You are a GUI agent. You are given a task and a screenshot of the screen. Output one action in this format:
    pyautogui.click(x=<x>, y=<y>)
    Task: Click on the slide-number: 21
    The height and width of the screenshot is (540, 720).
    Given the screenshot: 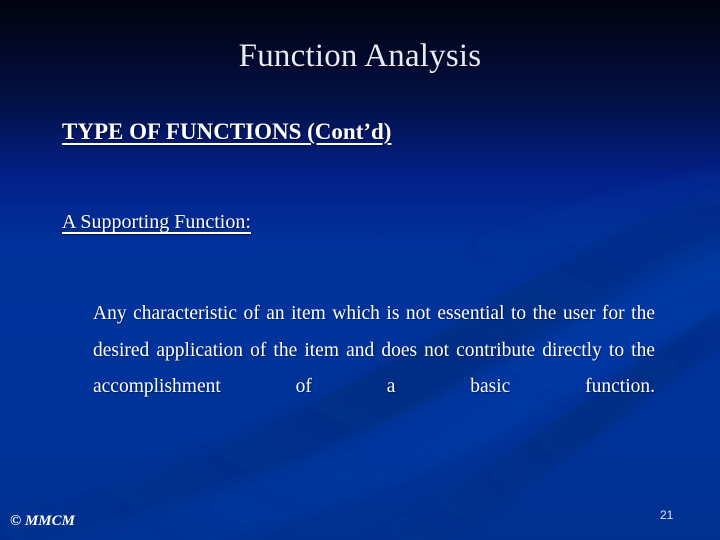 What is the action you would take?
    pyautogui.click(x=667, y=515)
    